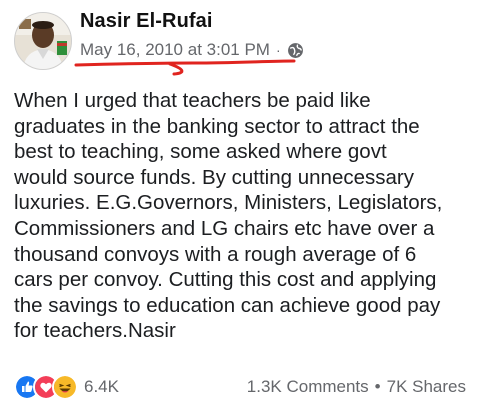 The image size is (480, 406). I want to click on author-avatar, so click(43, 41).